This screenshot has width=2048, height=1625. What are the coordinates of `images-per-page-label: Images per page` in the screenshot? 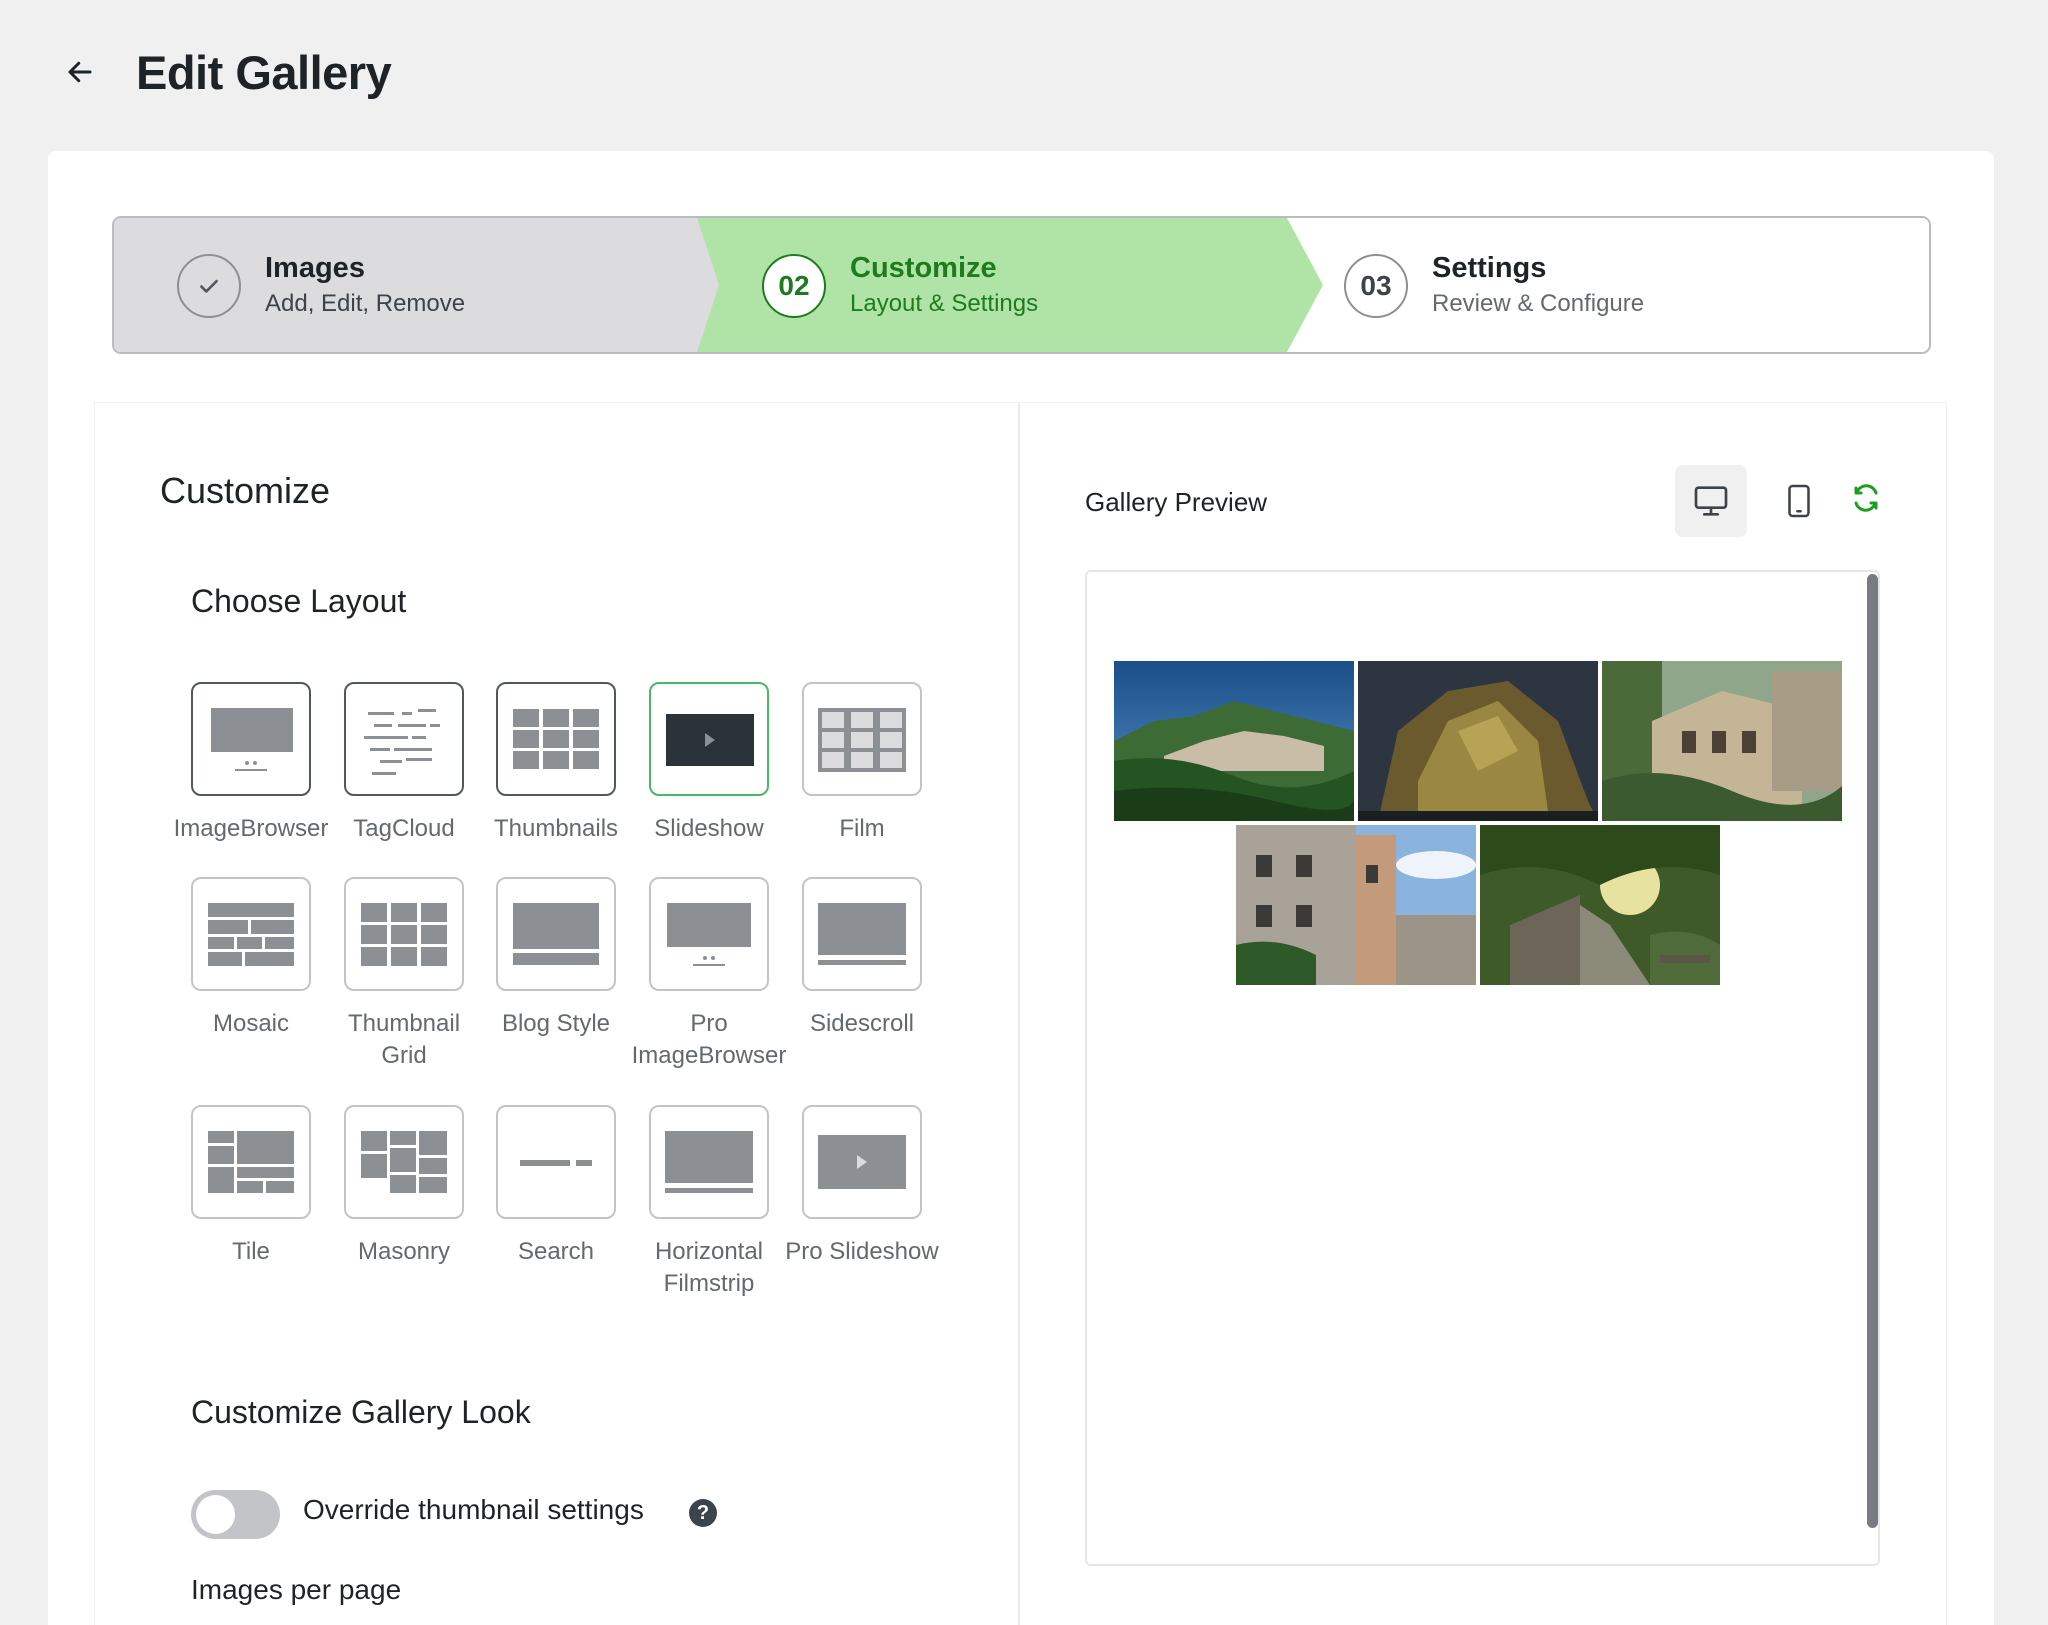 It's located at (296, 1589).